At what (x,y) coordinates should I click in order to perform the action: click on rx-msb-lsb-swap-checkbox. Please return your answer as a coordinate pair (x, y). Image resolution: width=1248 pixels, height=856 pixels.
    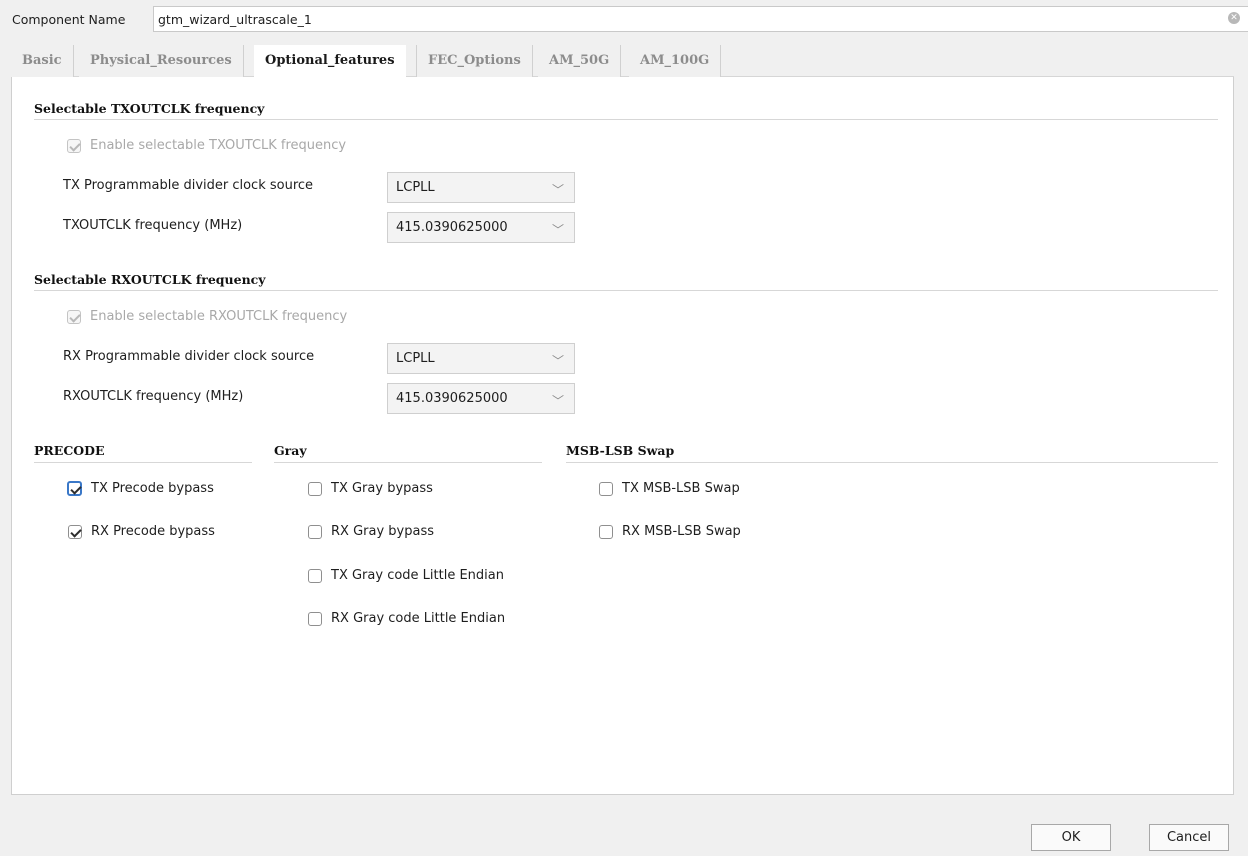
    Looking at the image, I should click on (606, 532).